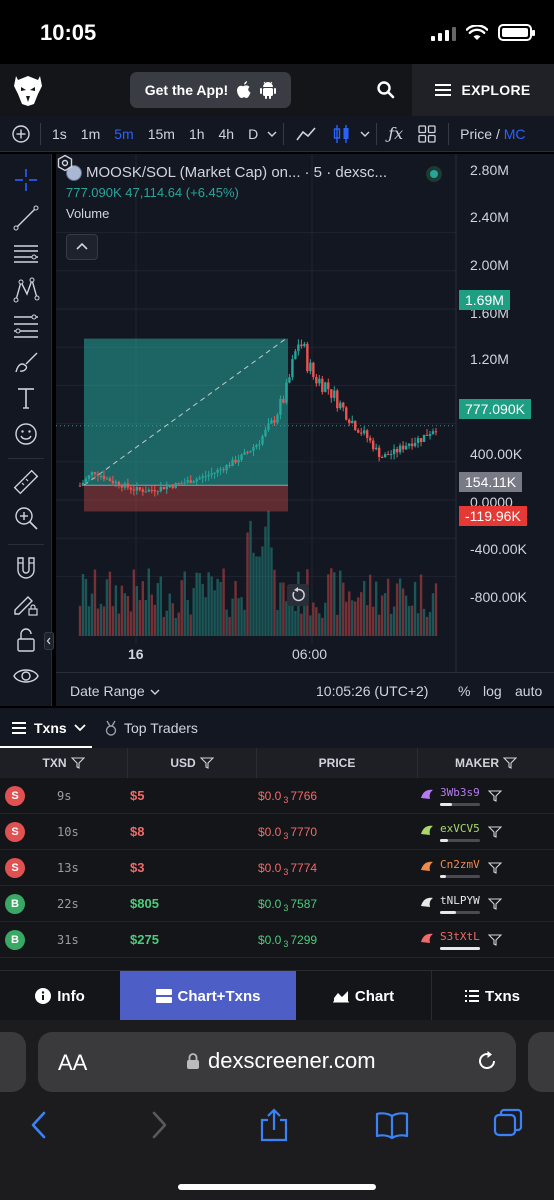 The width and height of the screenshot is (554, 1200). What do you see at coordinates (363, 996) in the screenshot?
I see `tab-chart: Chart` at bounding box center [363, 996].